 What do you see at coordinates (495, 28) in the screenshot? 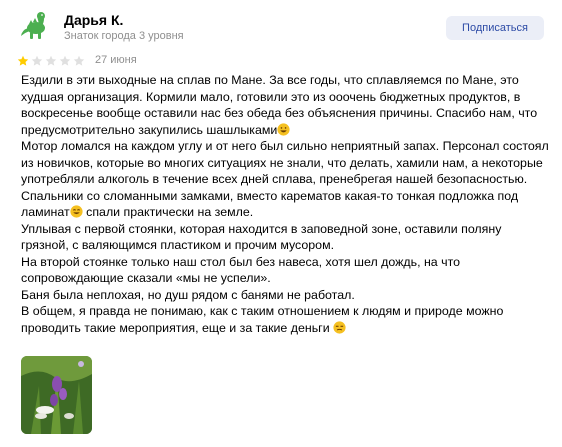
I see `subscribe-button: Подписаться` at bounding box center [495, 28].